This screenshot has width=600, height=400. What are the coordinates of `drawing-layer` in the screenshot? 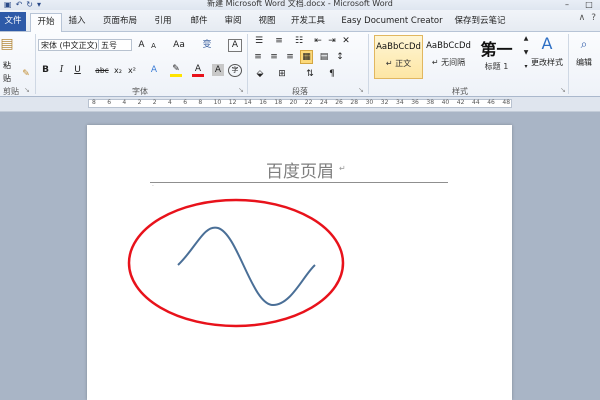 It's located at (236, 263).